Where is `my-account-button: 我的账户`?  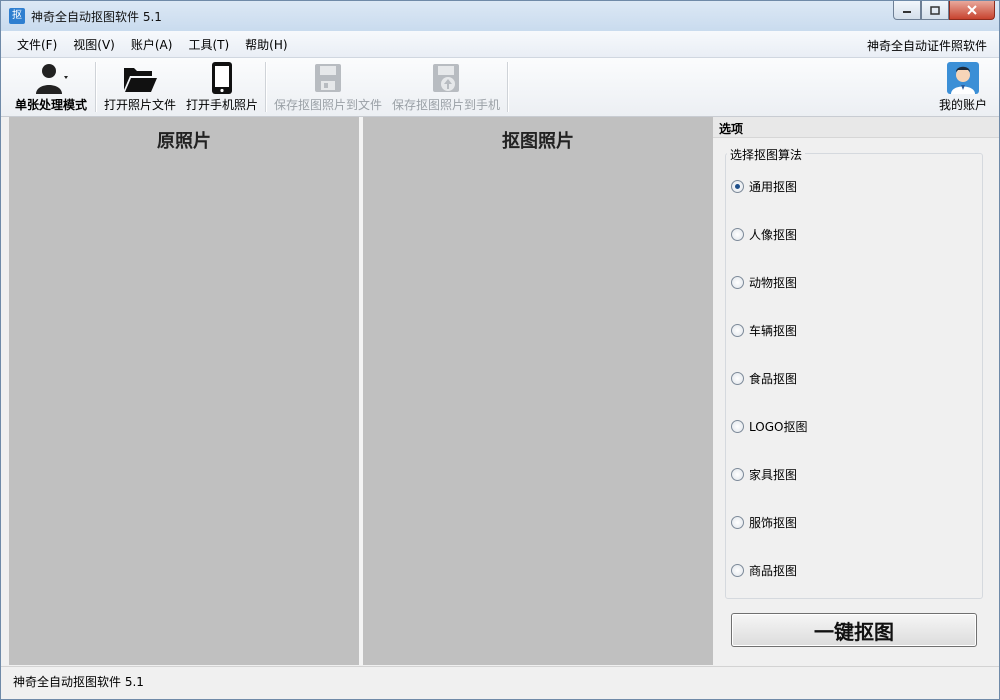
my-account-button: 我的账户 is located at coordinates (963, 87).